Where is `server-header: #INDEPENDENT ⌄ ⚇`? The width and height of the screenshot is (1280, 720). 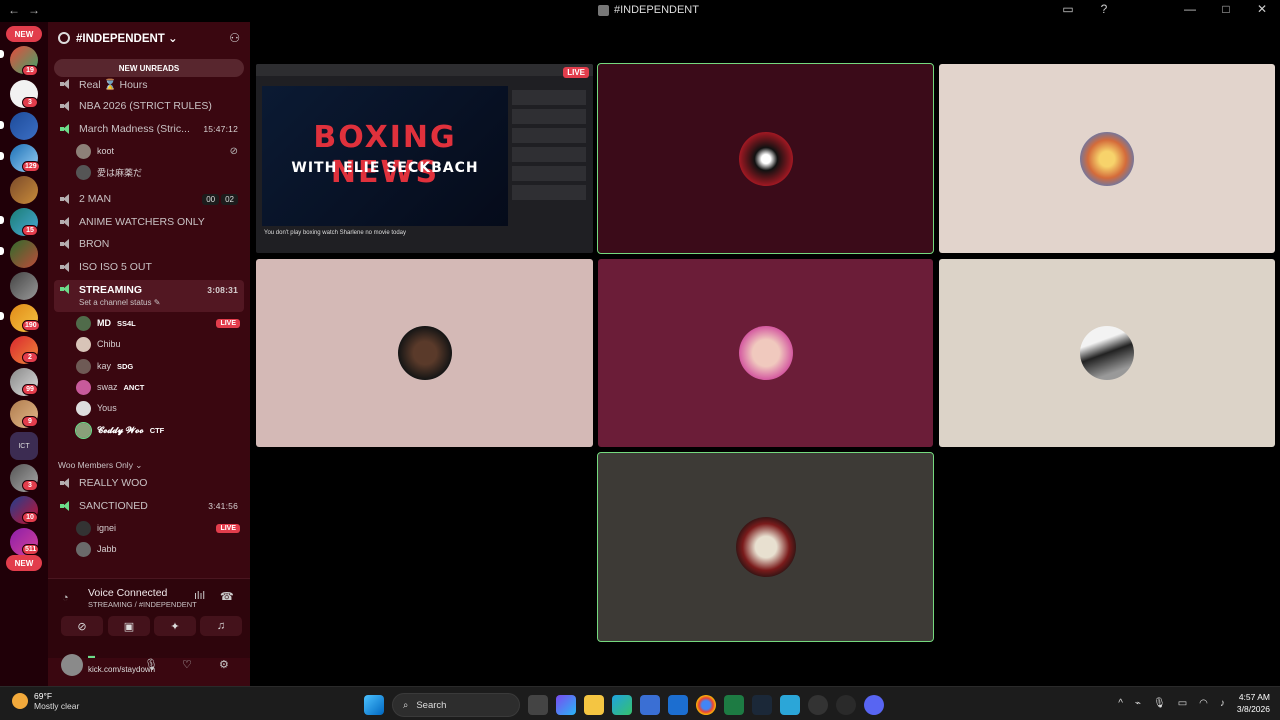 server-header: #INDEPENDENT ⌄ ⚇ is located at coordinates (149, 38).